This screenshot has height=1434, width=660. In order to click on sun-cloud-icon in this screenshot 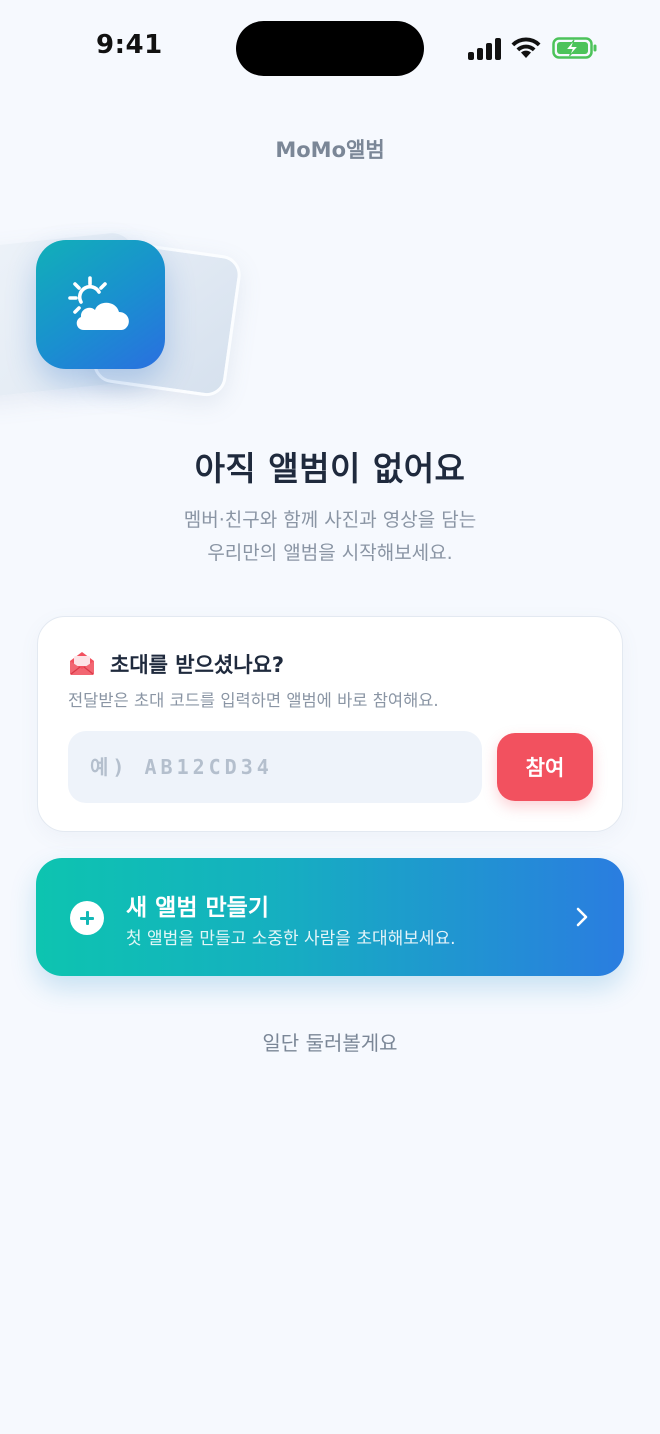, I will do `click(98, 303)`.